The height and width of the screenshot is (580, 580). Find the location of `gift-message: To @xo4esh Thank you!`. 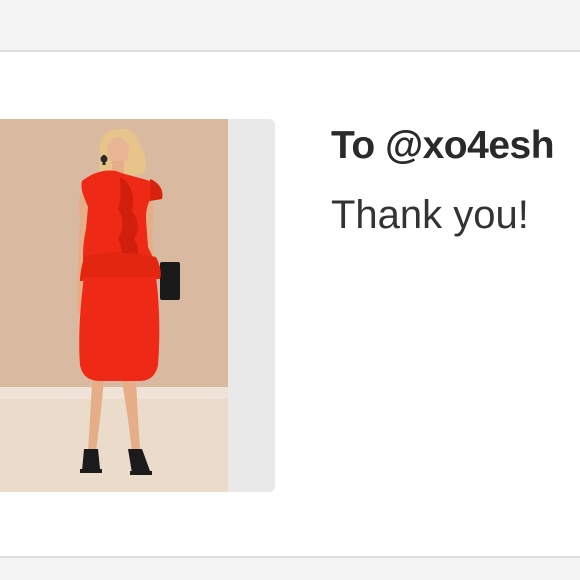

gift-message: To @xo4esh Thank you! is located at coordinates (443, 181).